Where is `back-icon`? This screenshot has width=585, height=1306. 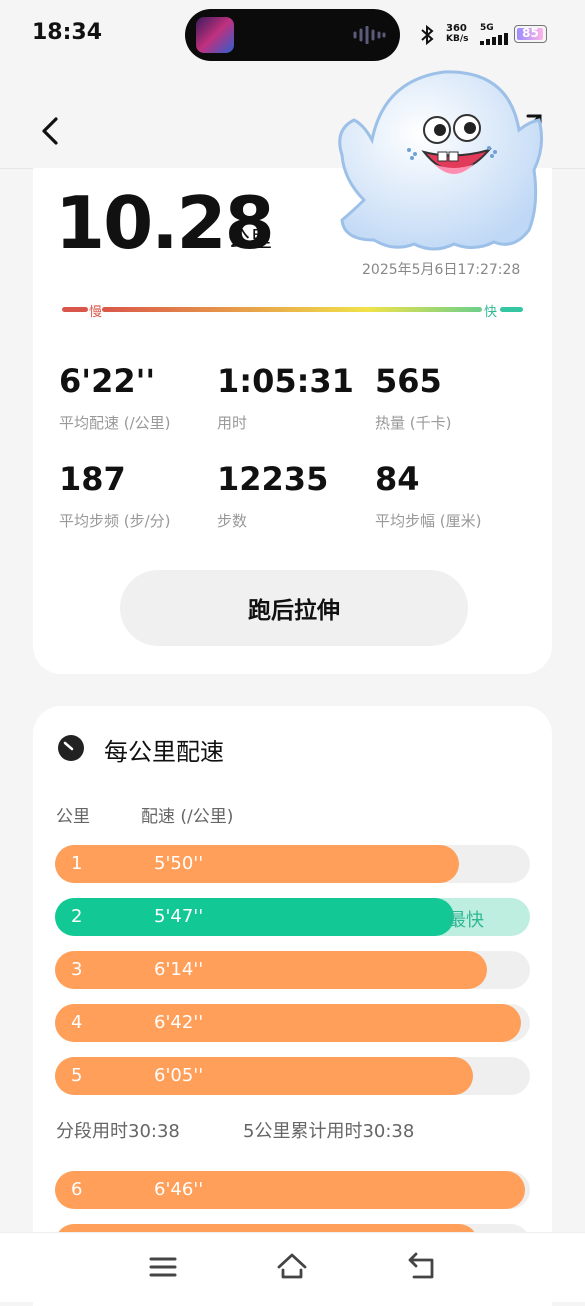 back-icon is located at coordinates (422, 1266).